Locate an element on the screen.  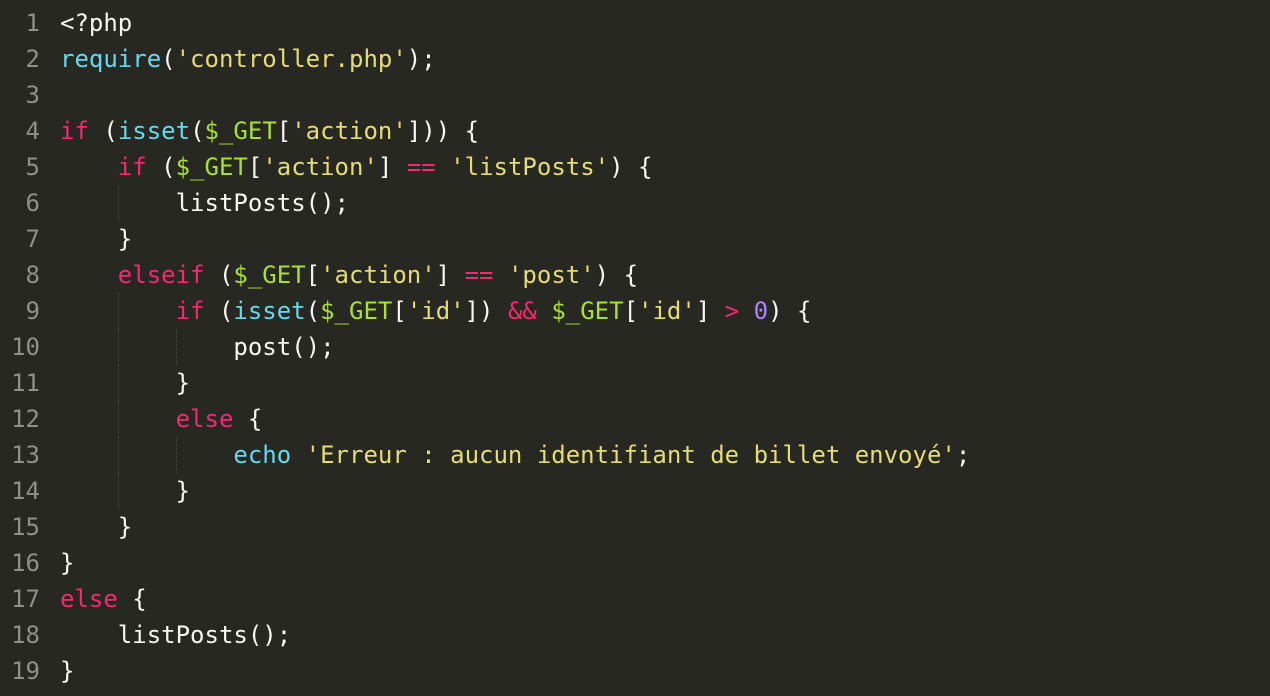
line-number: 8 is located at coordinates (32, 275).